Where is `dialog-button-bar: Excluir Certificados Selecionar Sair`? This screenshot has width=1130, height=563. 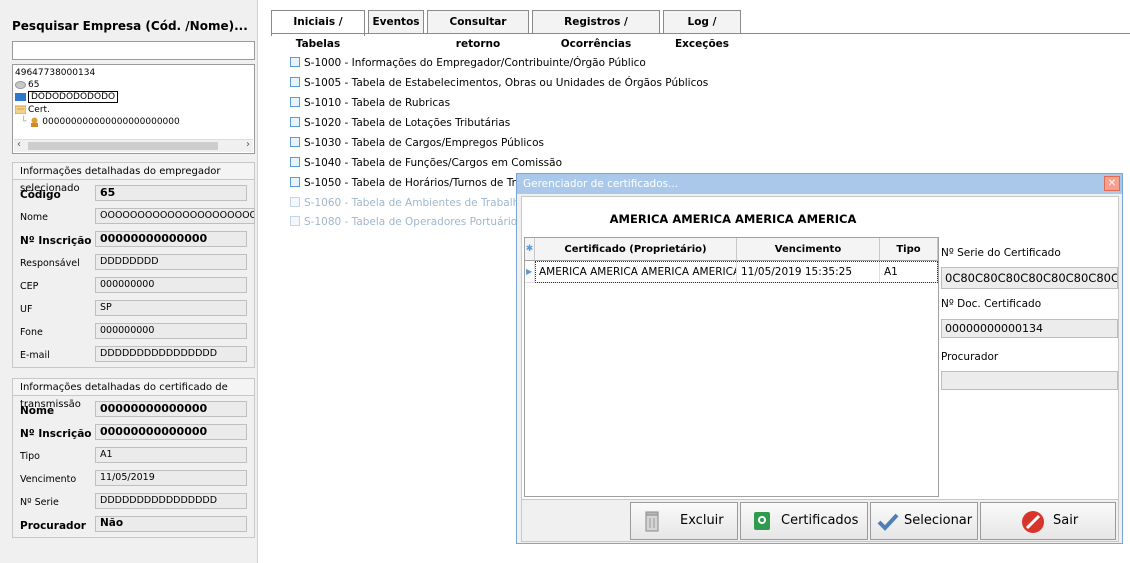
dialog-button-bar: Excluir Certificados Selecionar Sair is located at coordinates (820, 520).